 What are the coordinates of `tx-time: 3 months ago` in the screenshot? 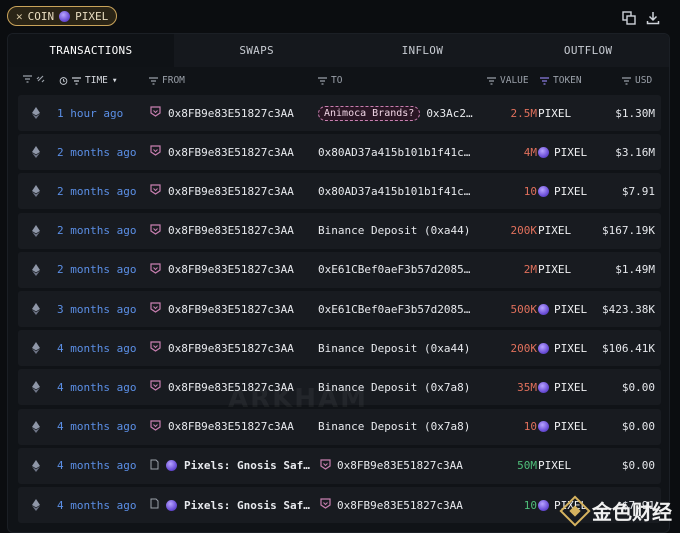 It's located at (96, 309).